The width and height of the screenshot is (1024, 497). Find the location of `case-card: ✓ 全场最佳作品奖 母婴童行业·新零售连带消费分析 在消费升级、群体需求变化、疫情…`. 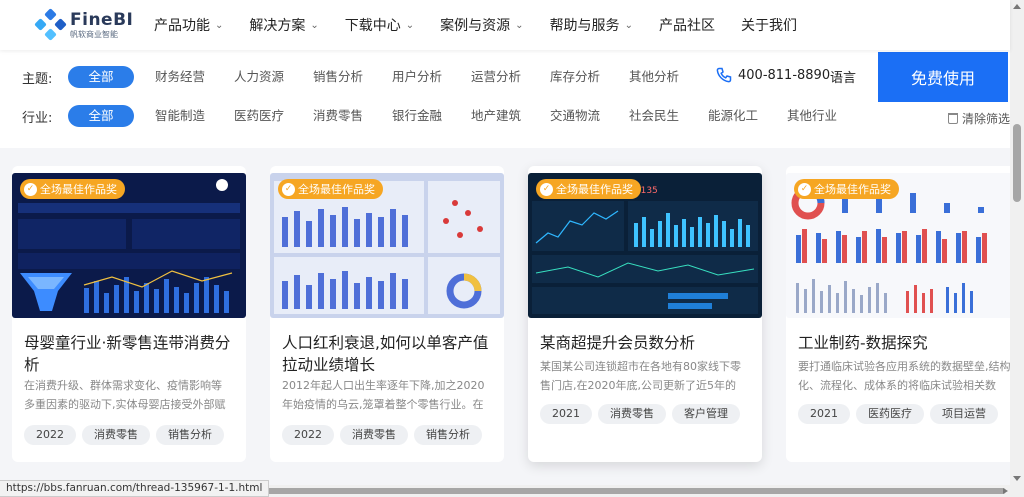

case-card: ✓ 全场最佳作品奖 母婴童行业·新零售连带消费分析 在消费升级、群体需求变化、疫情… is located at coordinates (129, 314).